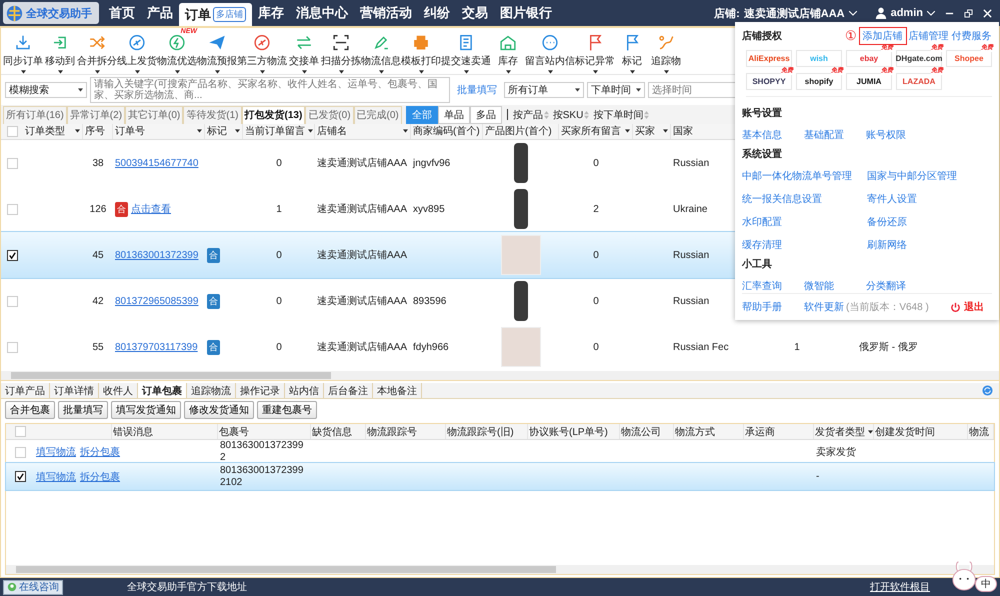 The width and height of the screenshot is (1000, 596). What do you see at coordinates (773, 135) in the screenshot?
I see `menu-link: 基本信息` at bounding box center [773, 135].